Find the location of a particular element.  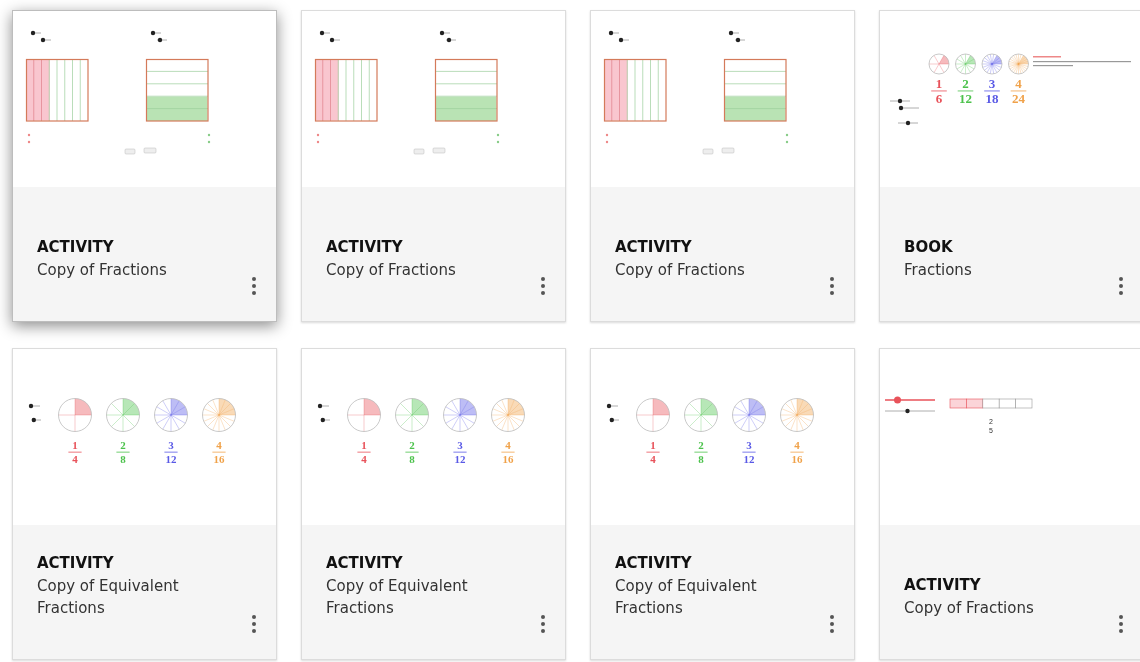

fraction-denominator: 18 is located at coordinates (992, 98).